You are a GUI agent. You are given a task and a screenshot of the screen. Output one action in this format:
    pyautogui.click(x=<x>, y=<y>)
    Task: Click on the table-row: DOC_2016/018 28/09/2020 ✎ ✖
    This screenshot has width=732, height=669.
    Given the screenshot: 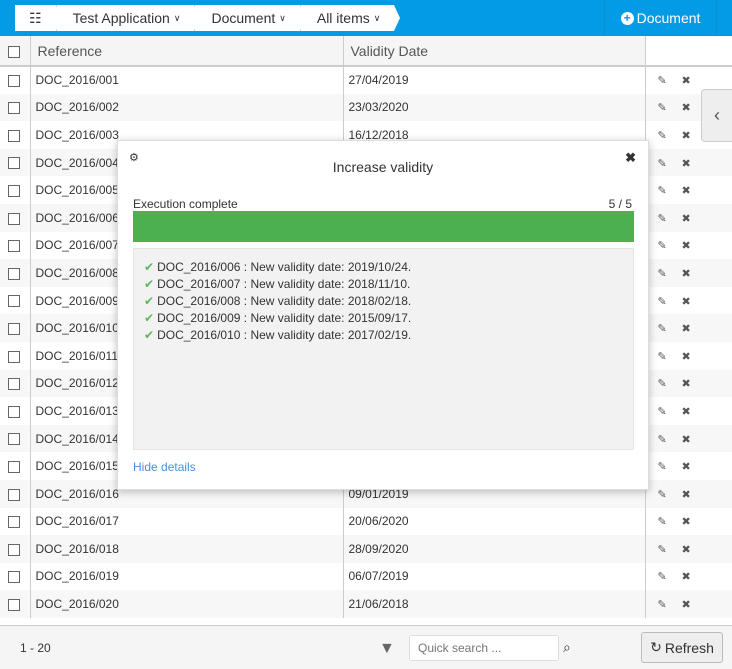 What is the action you would take?
    pyautogui.click(x=366, y=549)
    